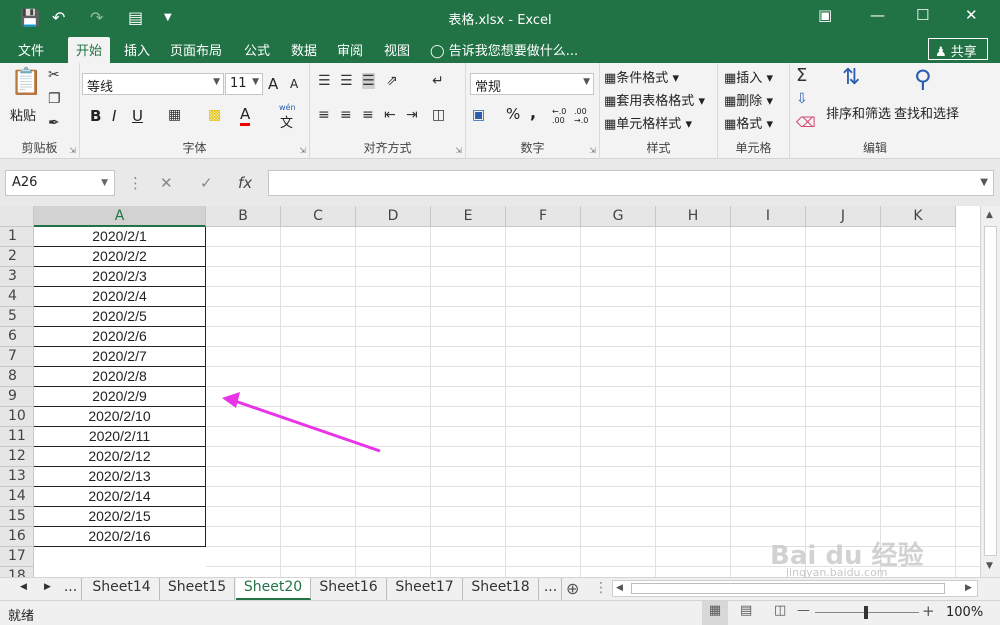  Describe the element at coordinates (122, 589) in the screenshot. I see `sheet-tab: Sheet14` at that location.